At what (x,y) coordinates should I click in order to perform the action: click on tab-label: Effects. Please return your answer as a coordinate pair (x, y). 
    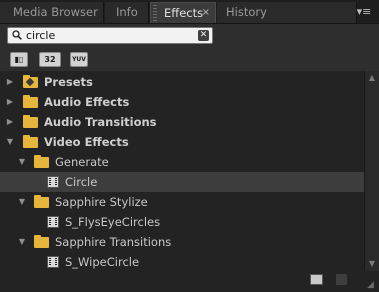
    Looking at the image, I should click on (184, 13).